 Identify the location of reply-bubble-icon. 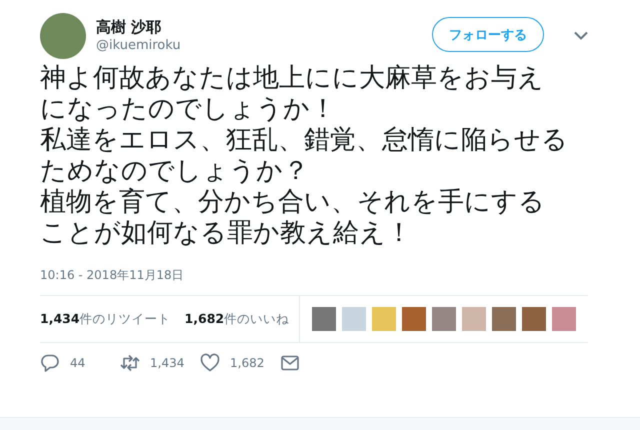
(50, 363).